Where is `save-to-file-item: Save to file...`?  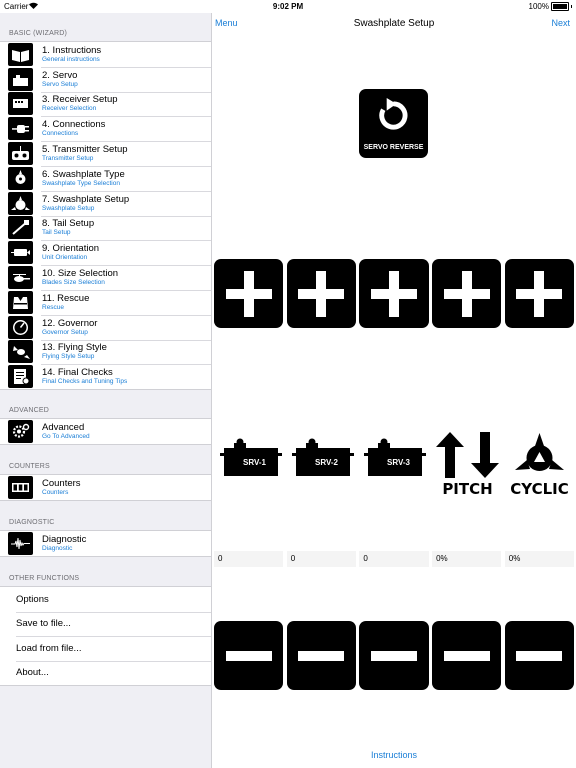 save-to-file-item: Save to file... is located at coordinates (105, 624).